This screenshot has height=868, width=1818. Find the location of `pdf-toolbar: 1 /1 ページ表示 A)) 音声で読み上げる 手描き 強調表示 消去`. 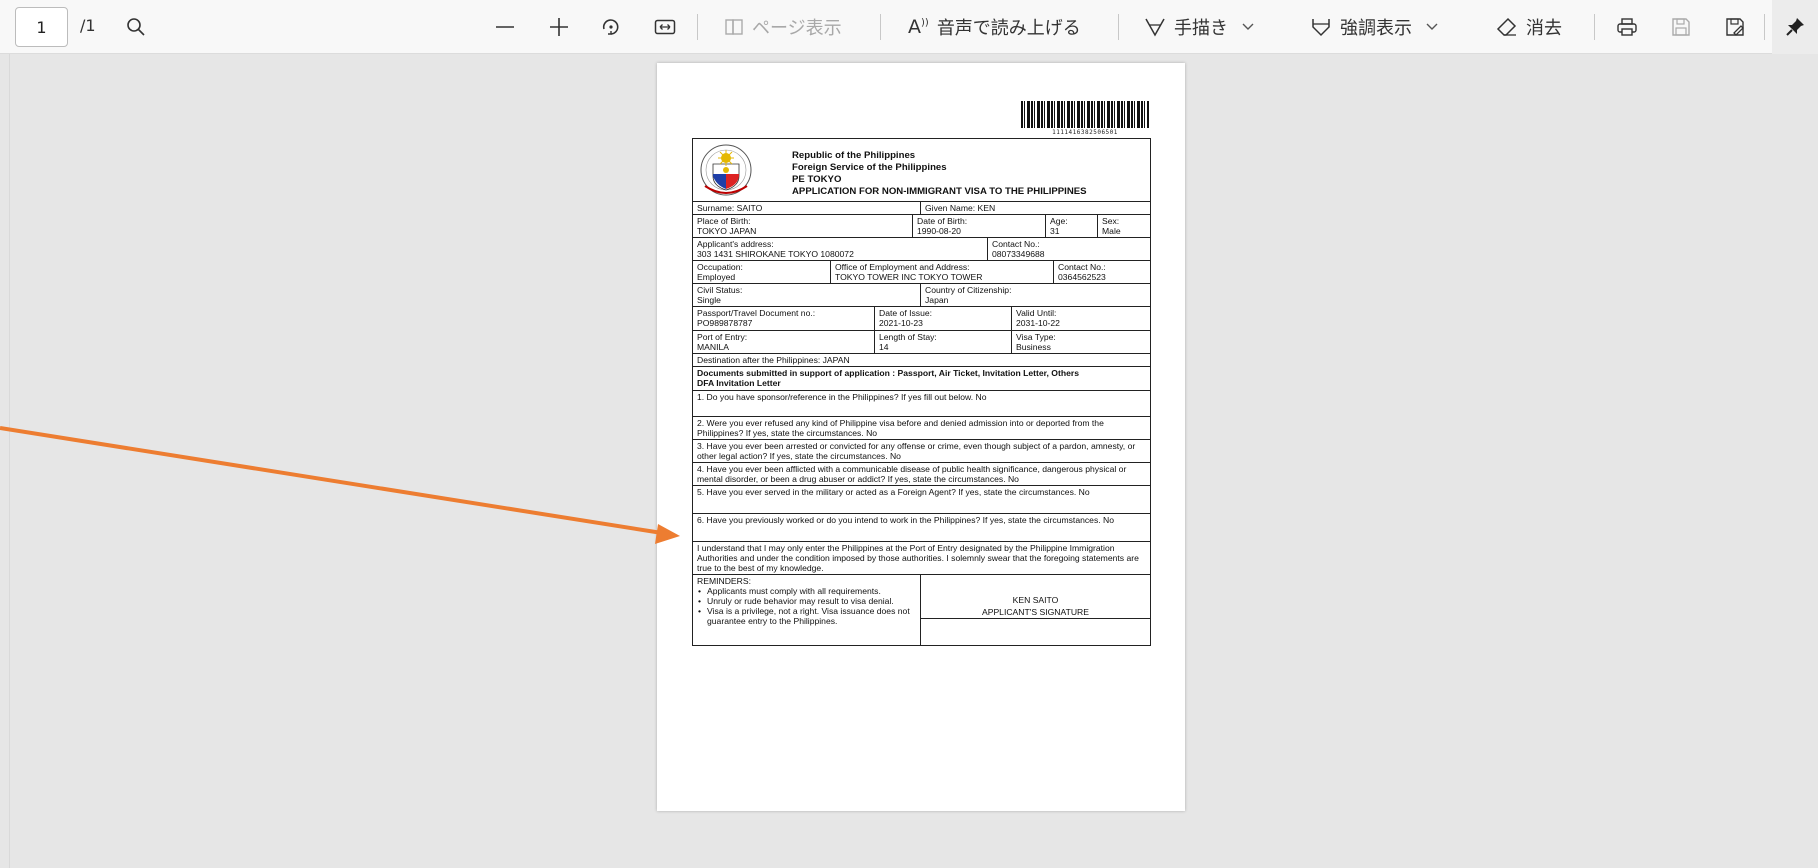

pdf-toolbar: 1 /1 ページ表示 A)) 音声で読み上げる 手描き 強調表示 消去 is located at coordinates (909, 27).